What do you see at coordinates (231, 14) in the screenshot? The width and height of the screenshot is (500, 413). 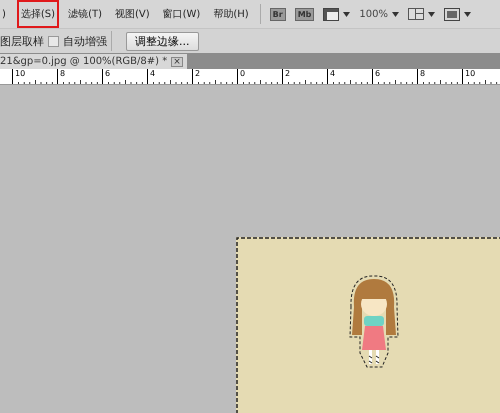 I see `menu-item: 帮助(H)` at bounding box center [231, 14].